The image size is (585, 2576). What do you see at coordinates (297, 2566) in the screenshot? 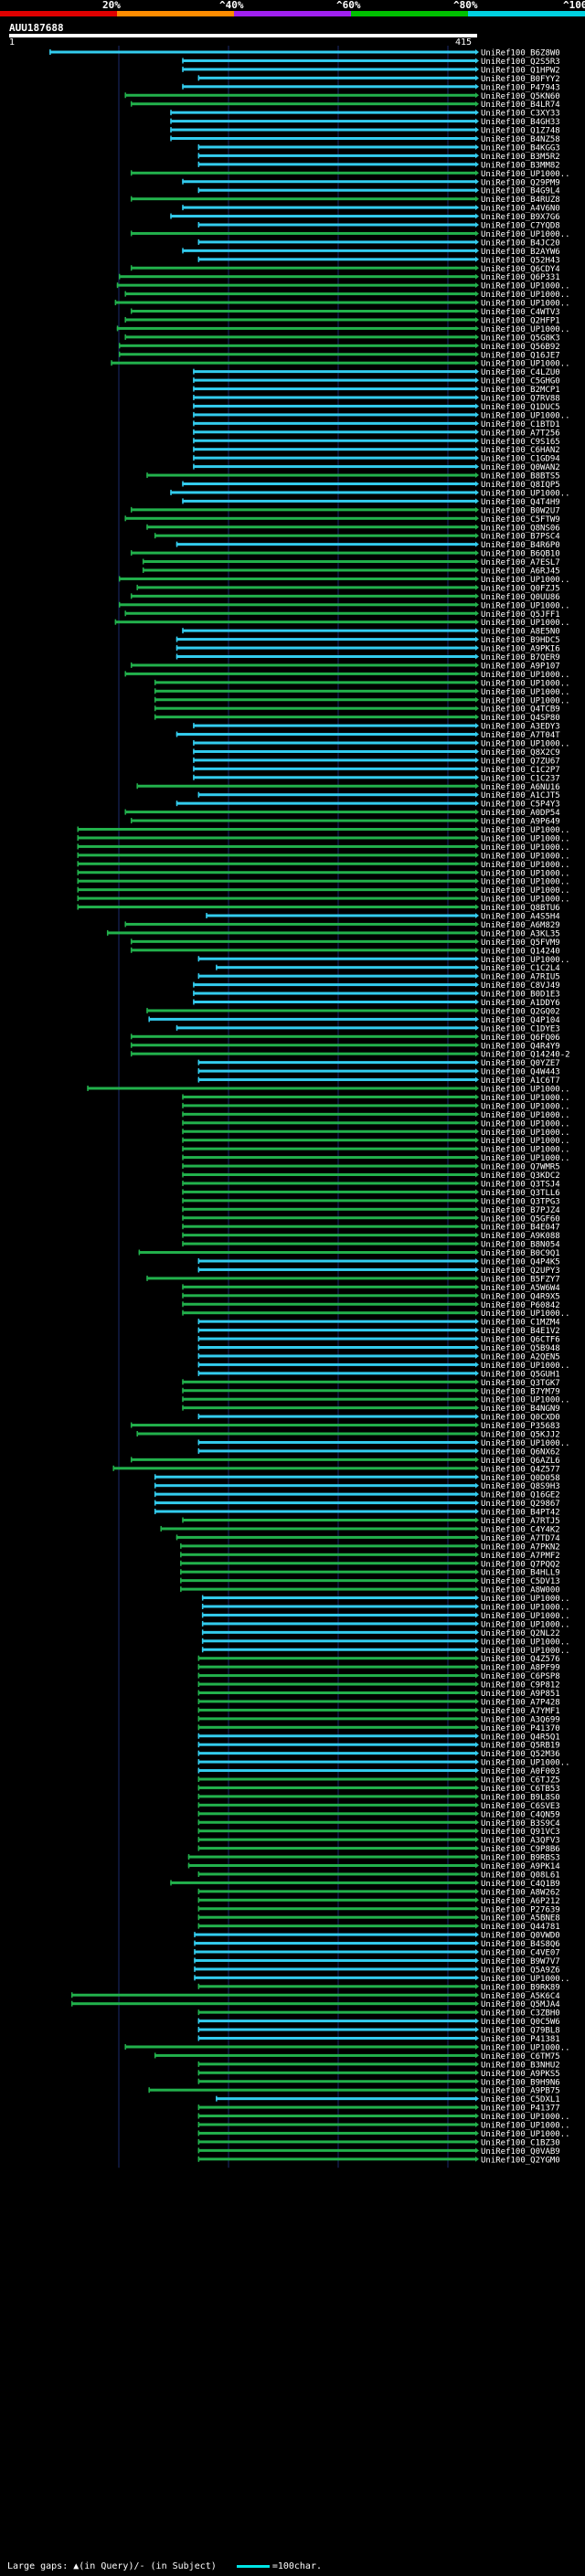
I see `scale-label: =100char.` at bounding box center [297, 2566].